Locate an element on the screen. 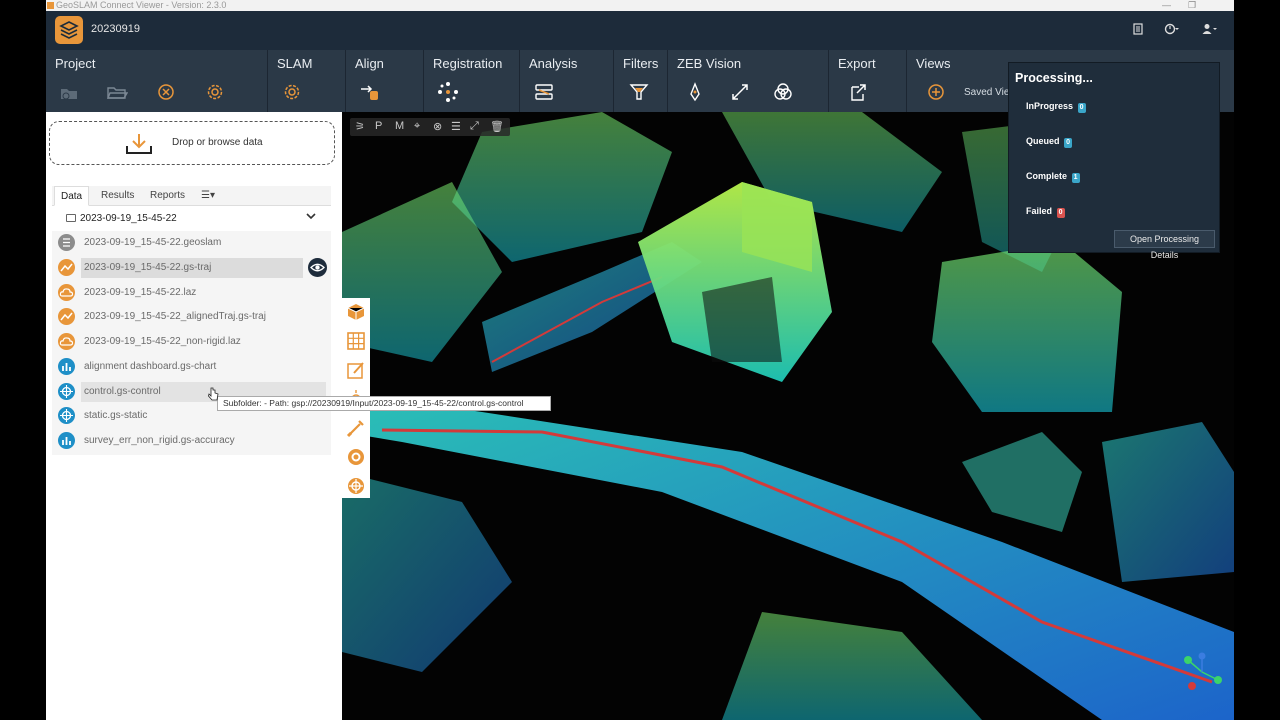  registration-icon is located at coordinates (448, 92).